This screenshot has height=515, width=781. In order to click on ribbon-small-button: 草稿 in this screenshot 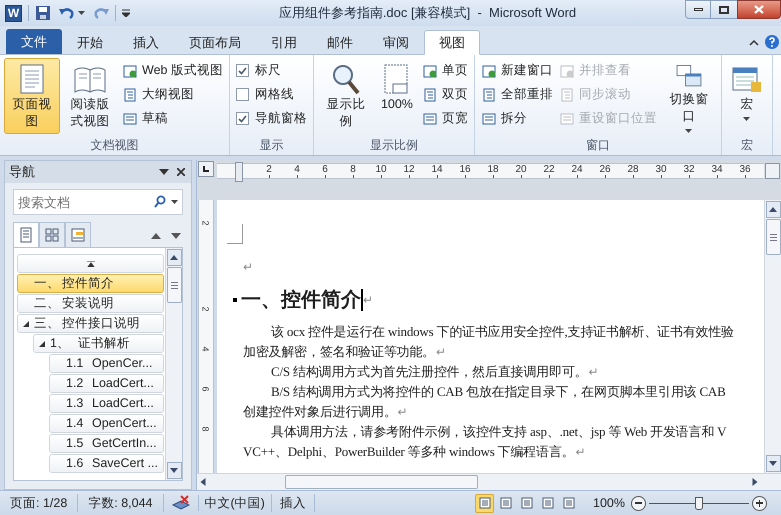, I will do `click(172, 118)`.